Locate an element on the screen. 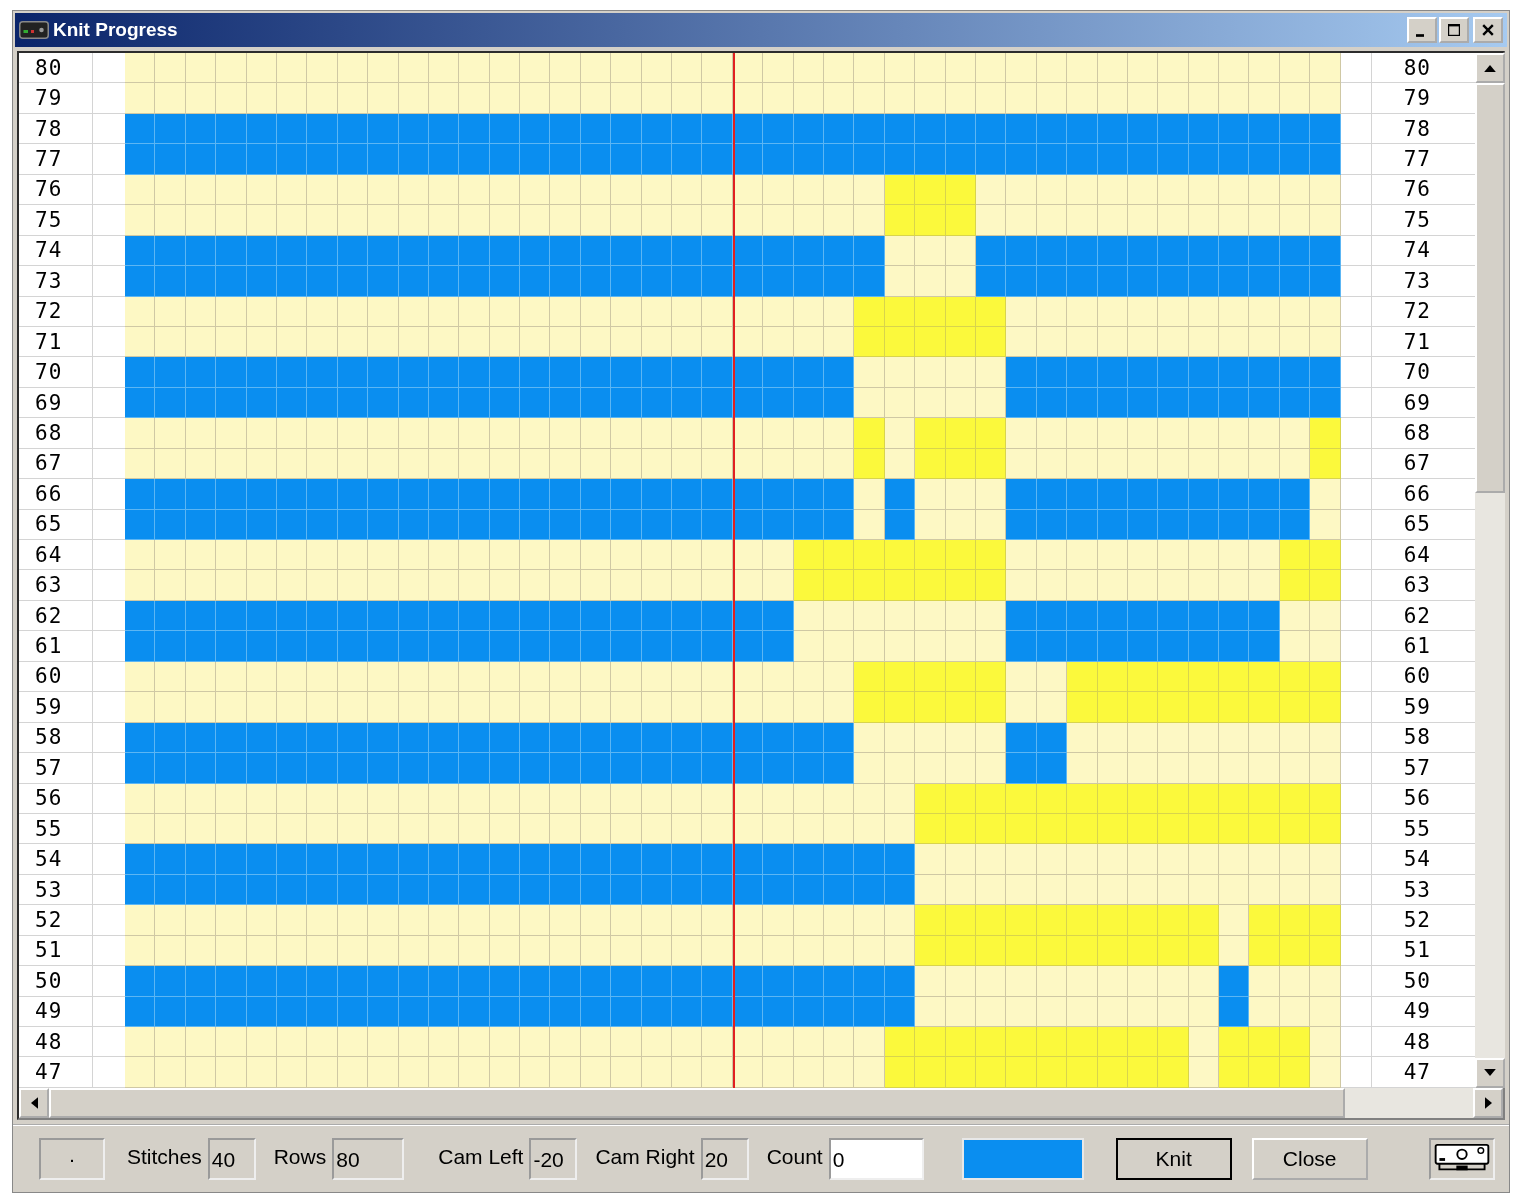 The width and height of the screenshot is (1520, 1196). row-number: 70 is located at coordinates (1422, 372).